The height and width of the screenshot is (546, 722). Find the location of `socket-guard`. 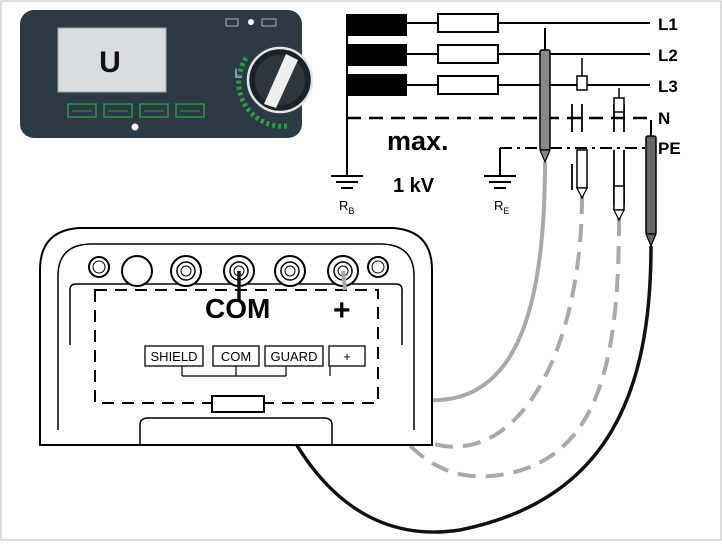

socket-guard is located at coordinates (290, 271).